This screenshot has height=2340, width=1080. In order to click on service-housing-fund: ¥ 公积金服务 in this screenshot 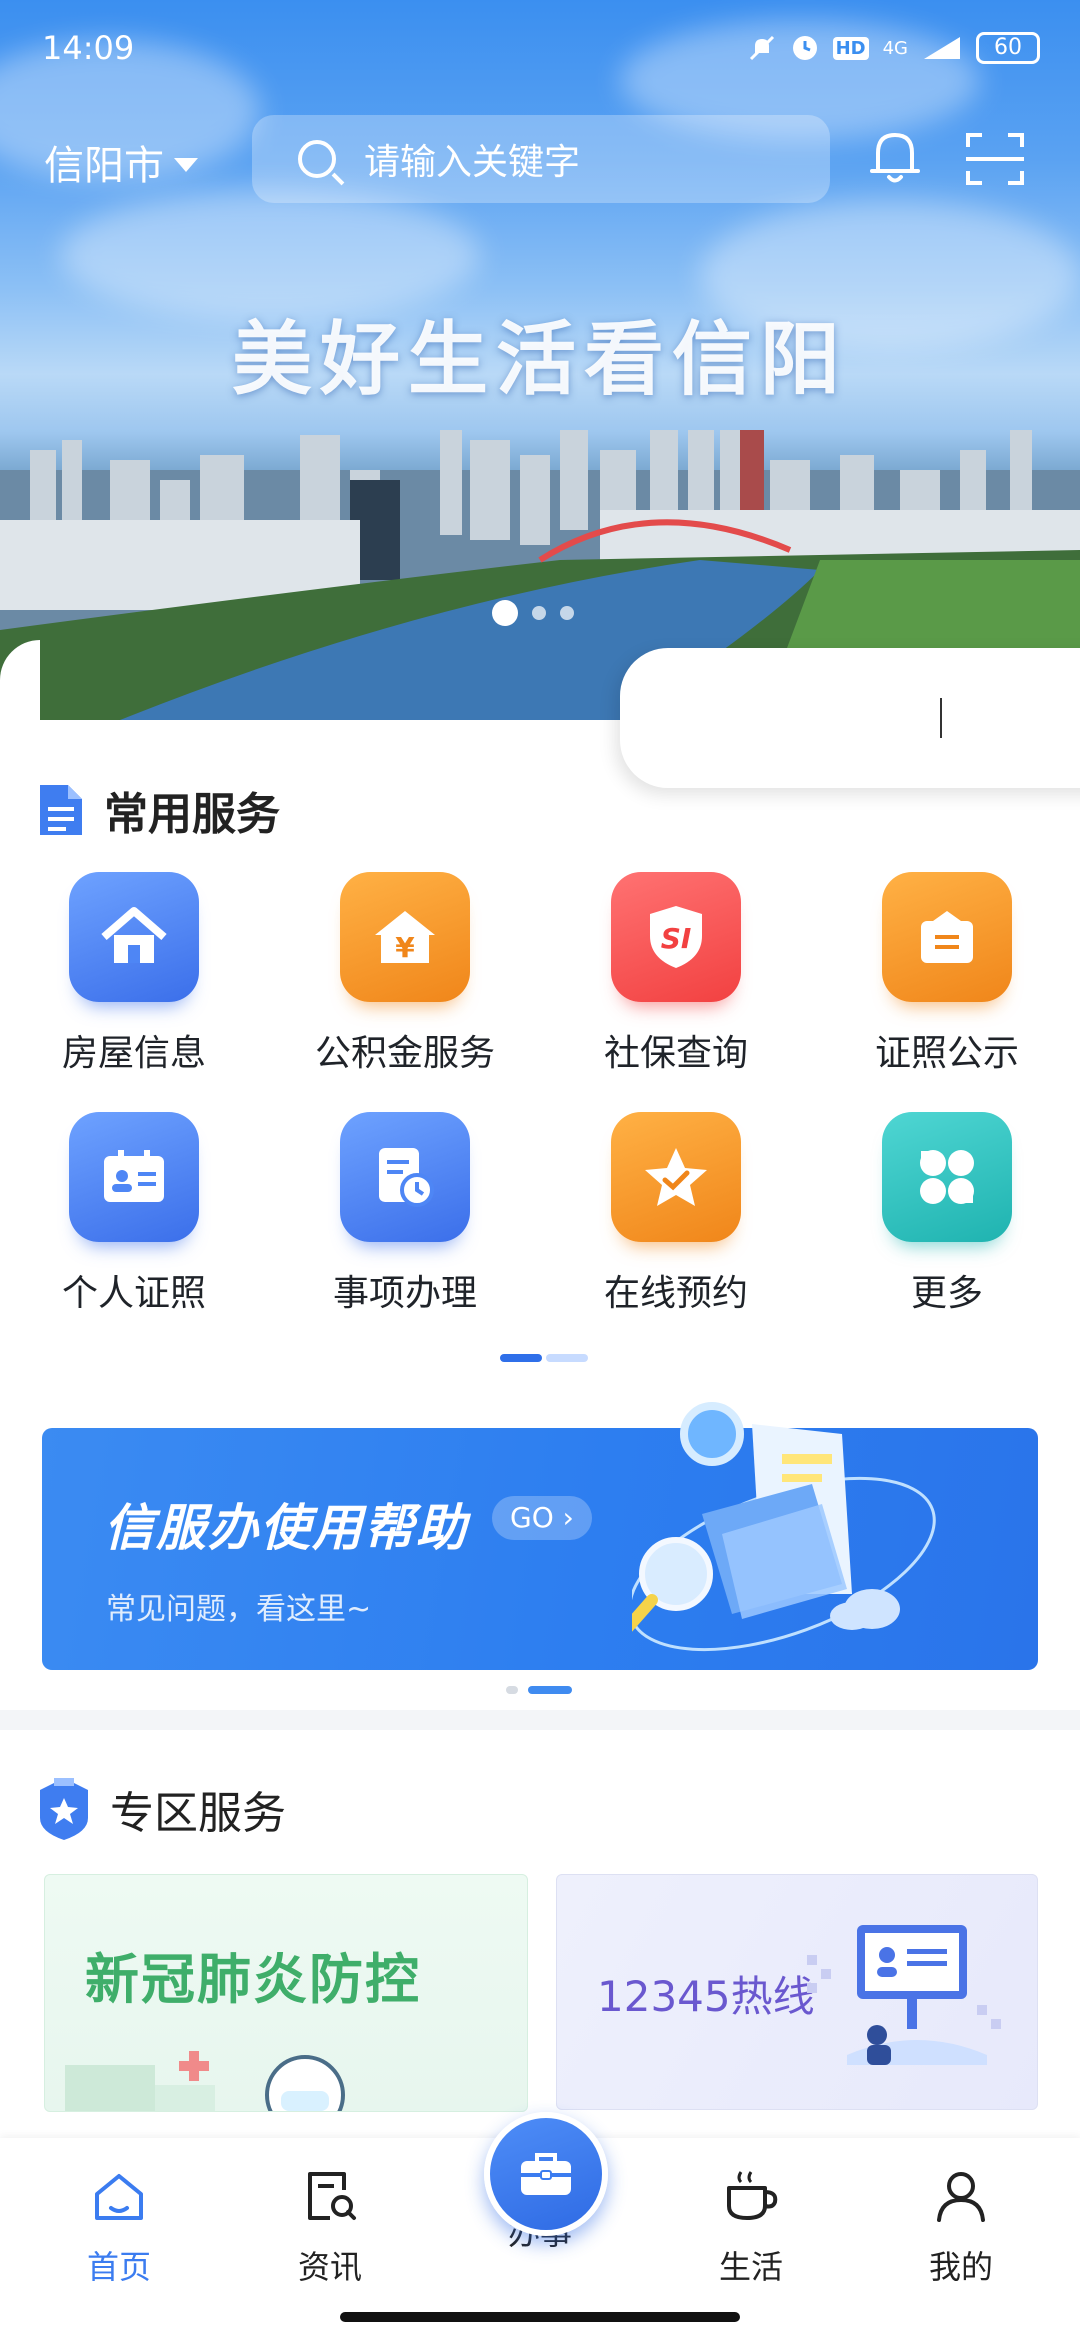, I will do `click(405, 974)`.